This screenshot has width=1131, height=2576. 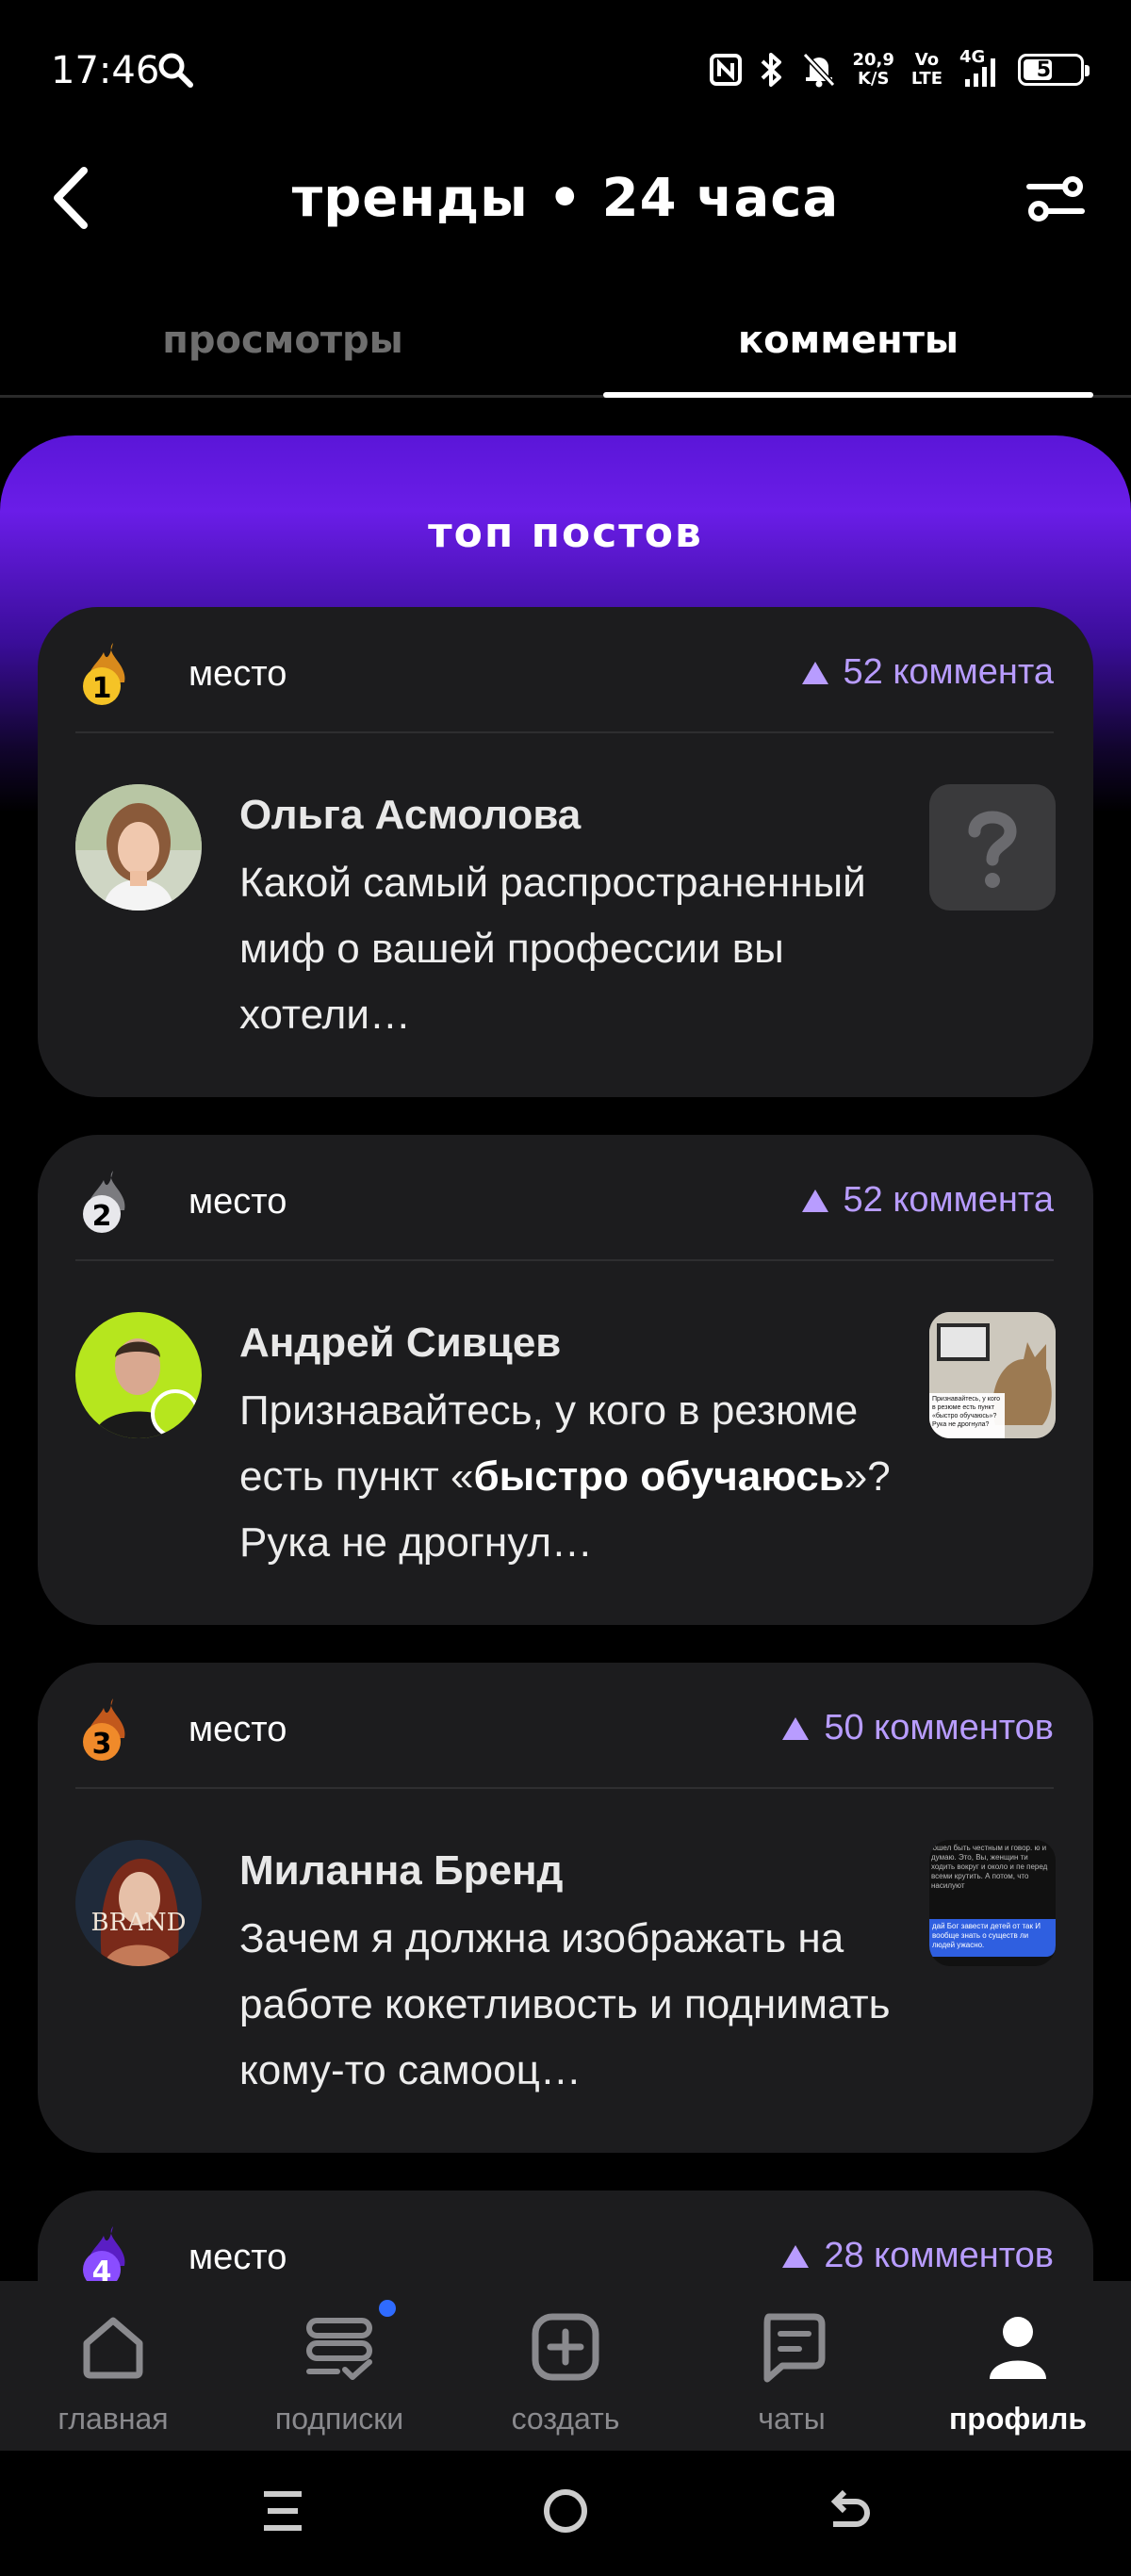 I want to click on battery-icon: 56, so click(x=1054, y=70).